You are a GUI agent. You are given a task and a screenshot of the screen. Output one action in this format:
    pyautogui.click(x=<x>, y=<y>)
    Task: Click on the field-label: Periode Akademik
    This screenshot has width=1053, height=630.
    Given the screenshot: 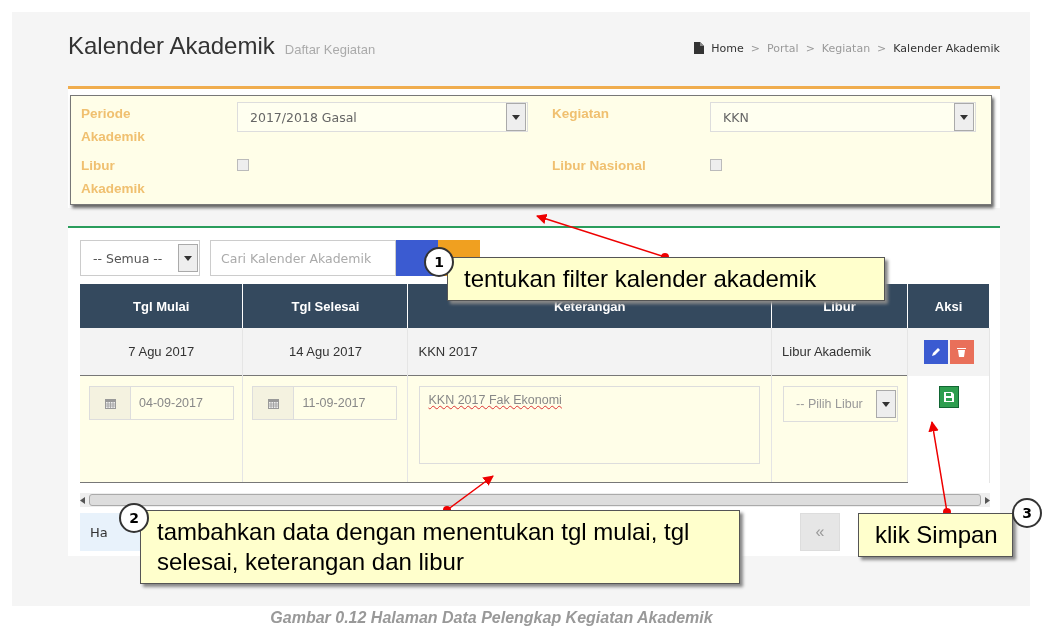 What is the action you would take?
    pyautogui.click(x=113, y=125)
    